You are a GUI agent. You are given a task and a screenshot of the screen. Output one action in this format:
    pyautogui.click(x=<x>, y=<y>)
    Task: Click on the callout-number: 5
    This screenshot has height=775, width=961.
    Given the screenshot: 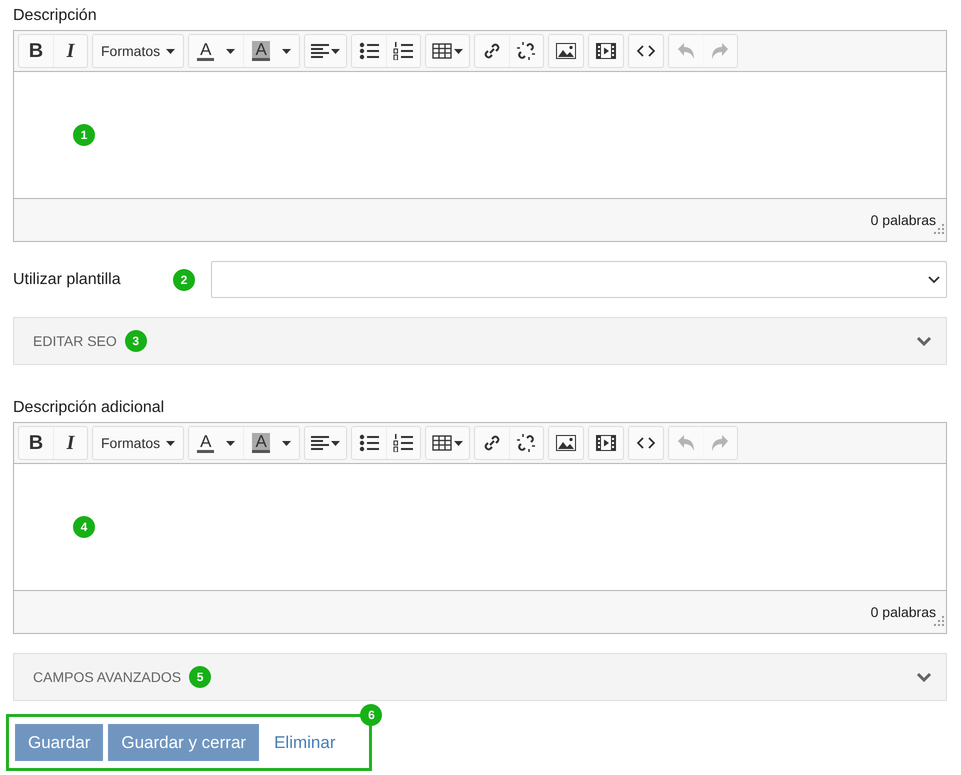 What is the action you would take?
    pyautogui.click(x=200, y=677)
    